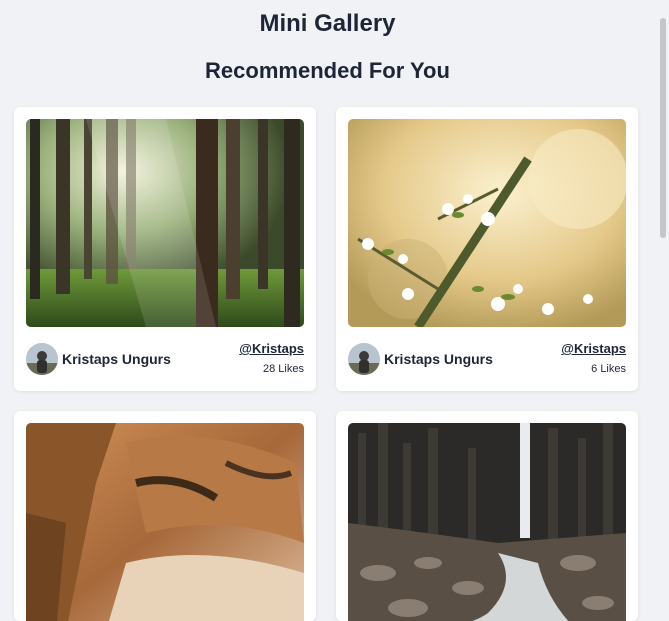  What do you see at coordinates (327, 23) in the screenshot?
I see `page-title: Mini Gallery` at bounding box center [327, 23].